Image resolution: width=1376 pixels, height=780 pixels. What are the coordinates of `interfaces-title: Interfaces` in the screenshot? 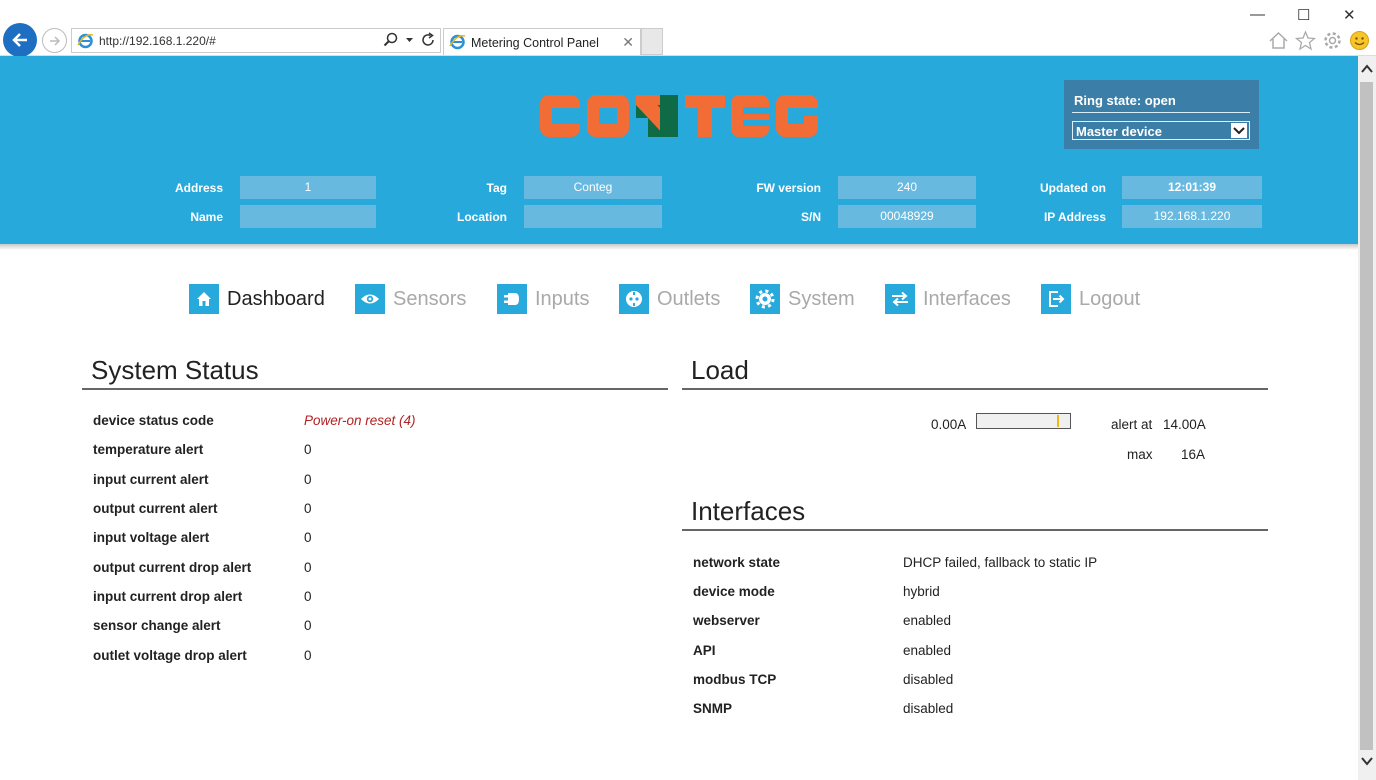 It's located at (748, 511).